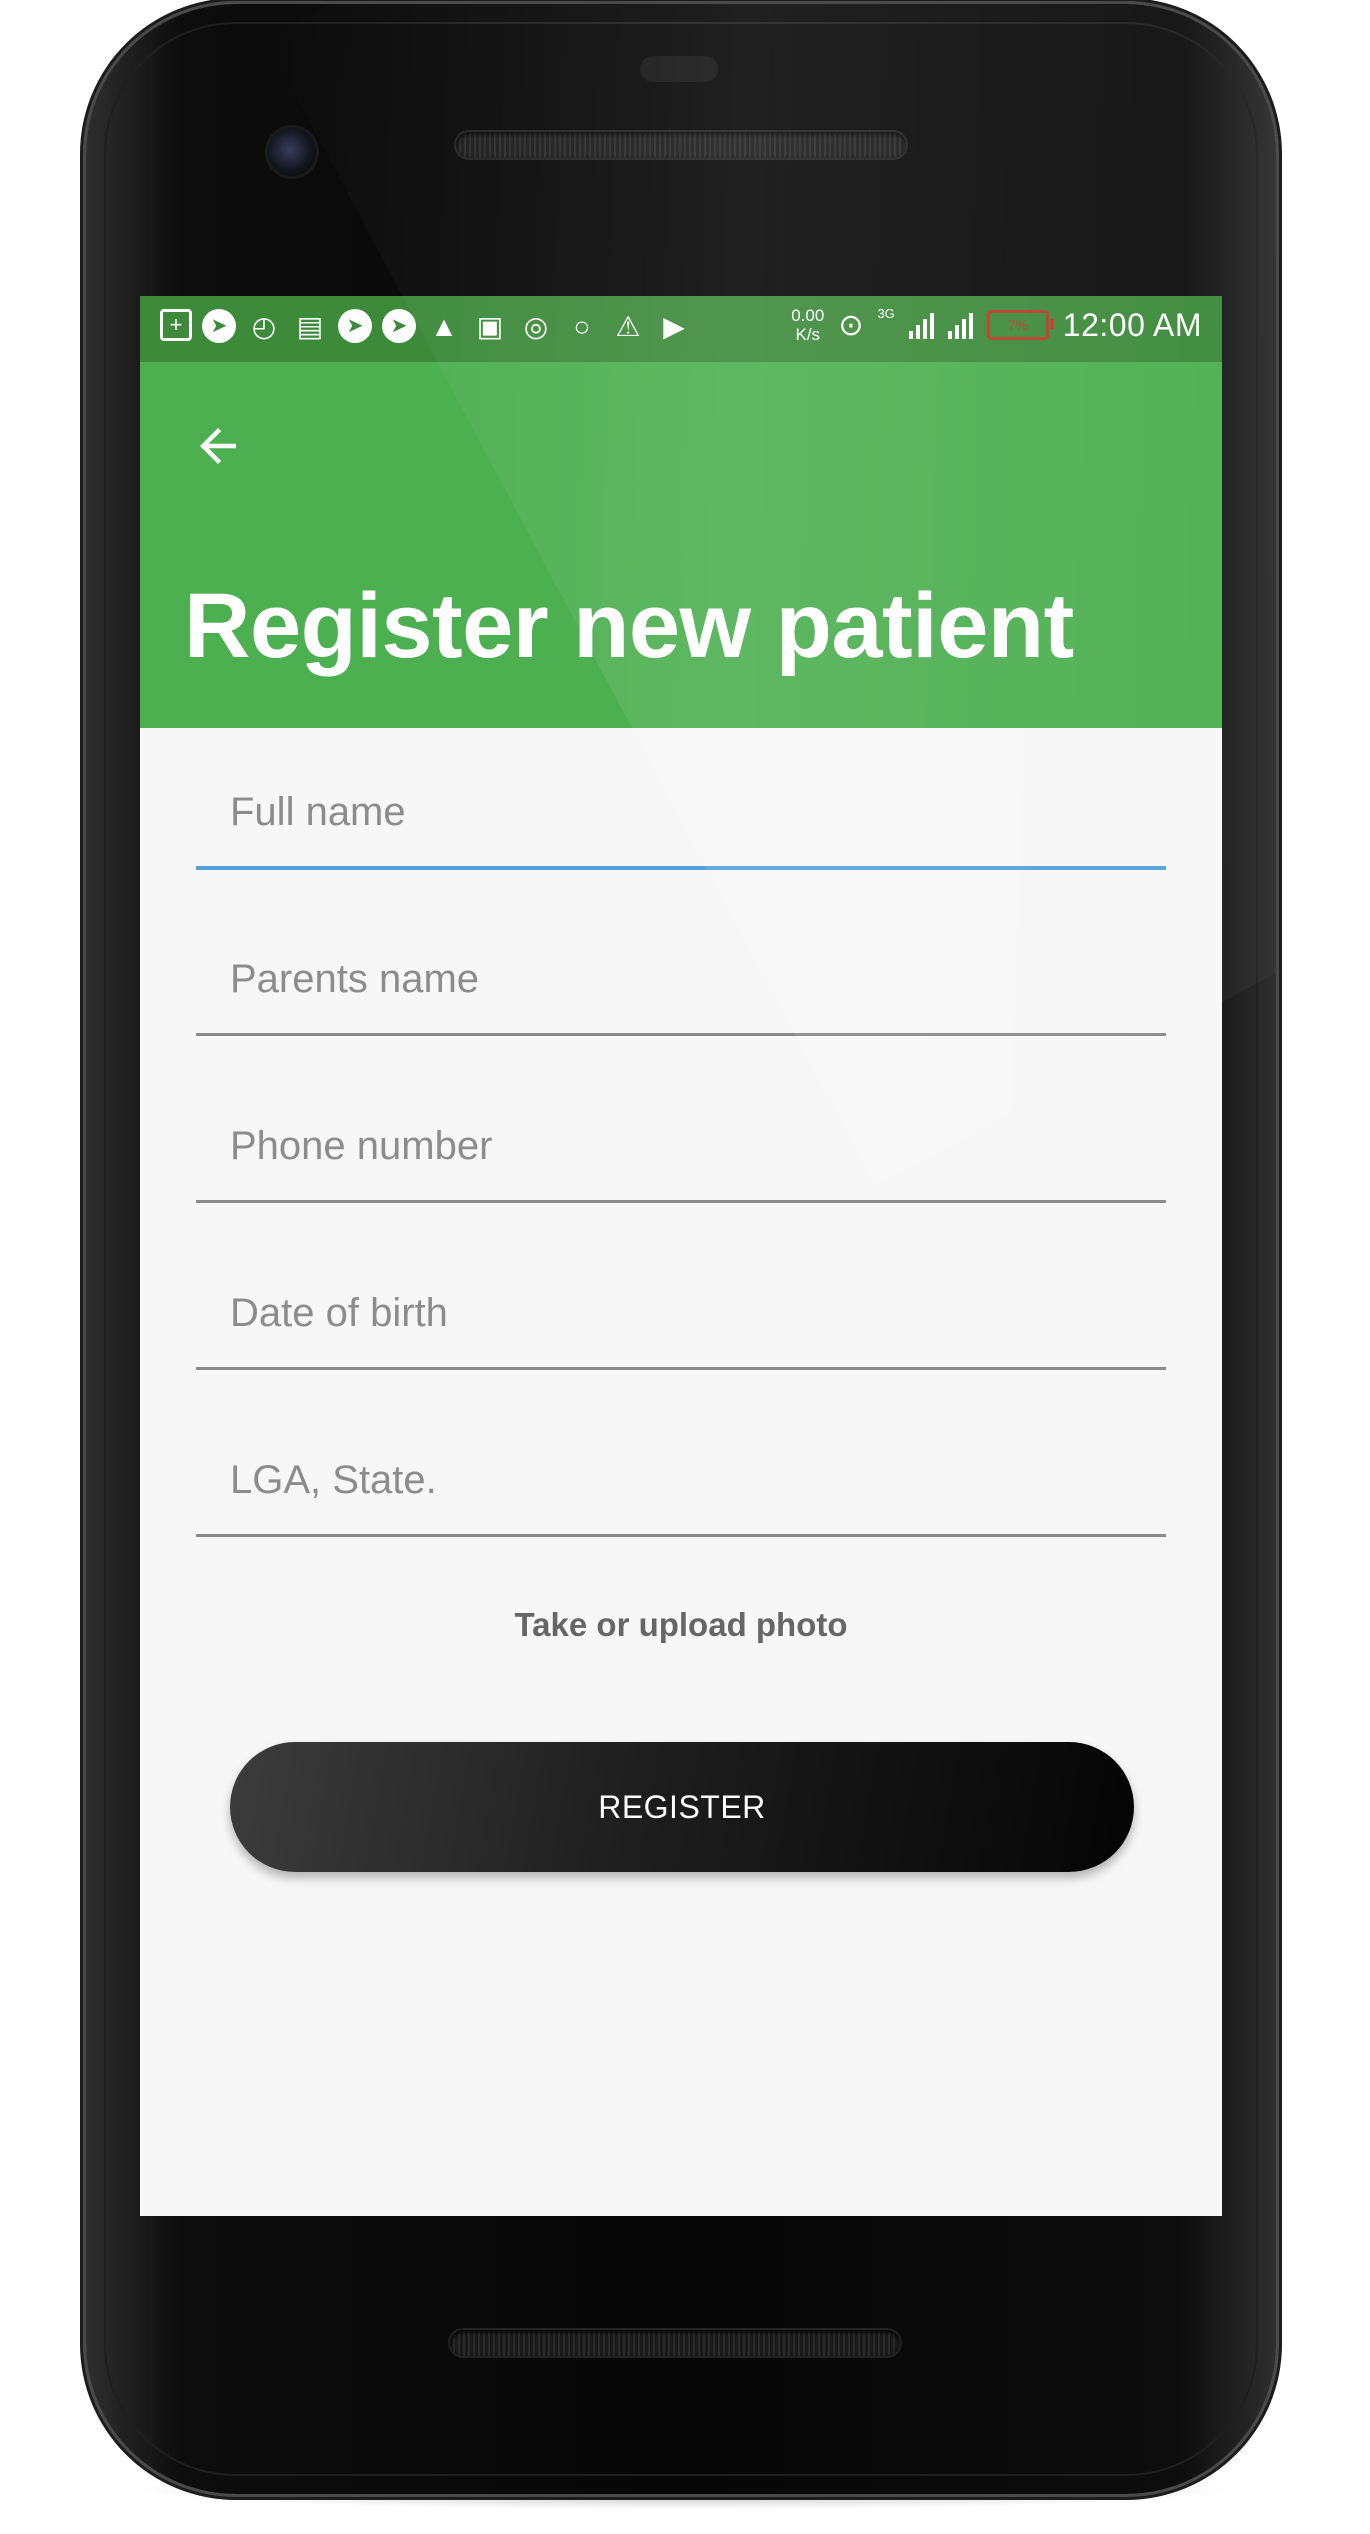 The width and height of the screenshot is (1370, 2534). What do you see at coordinates (444, 326) in the screenshot?
I see `broom-icon: ▲` at bounding box center [444, 326].